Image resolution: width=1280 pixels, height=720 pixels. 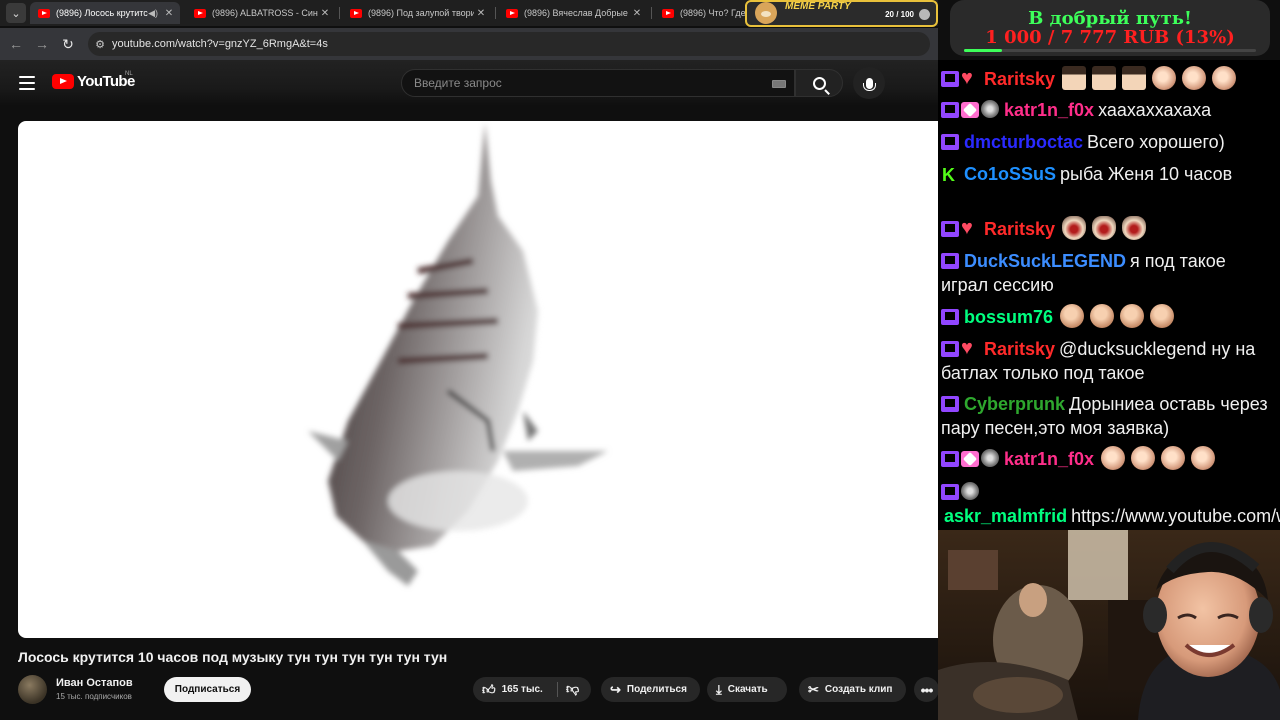 What do you see at coordinates (42, 44) in the screenshot?
I see `forward-button: →` at bounding box center [42, 44].